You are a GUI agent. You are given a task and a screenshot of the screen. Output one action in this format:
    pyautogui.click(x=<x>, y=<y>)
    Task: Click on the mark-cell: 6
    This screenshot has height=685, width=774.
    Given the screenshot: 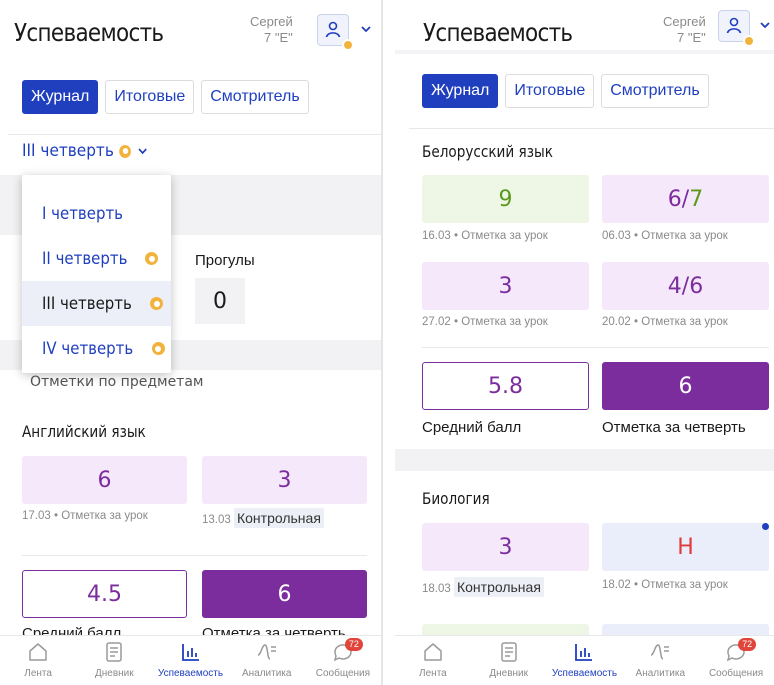 What is the action you would take?
    pyautogui.click(x=104, y=480)
    